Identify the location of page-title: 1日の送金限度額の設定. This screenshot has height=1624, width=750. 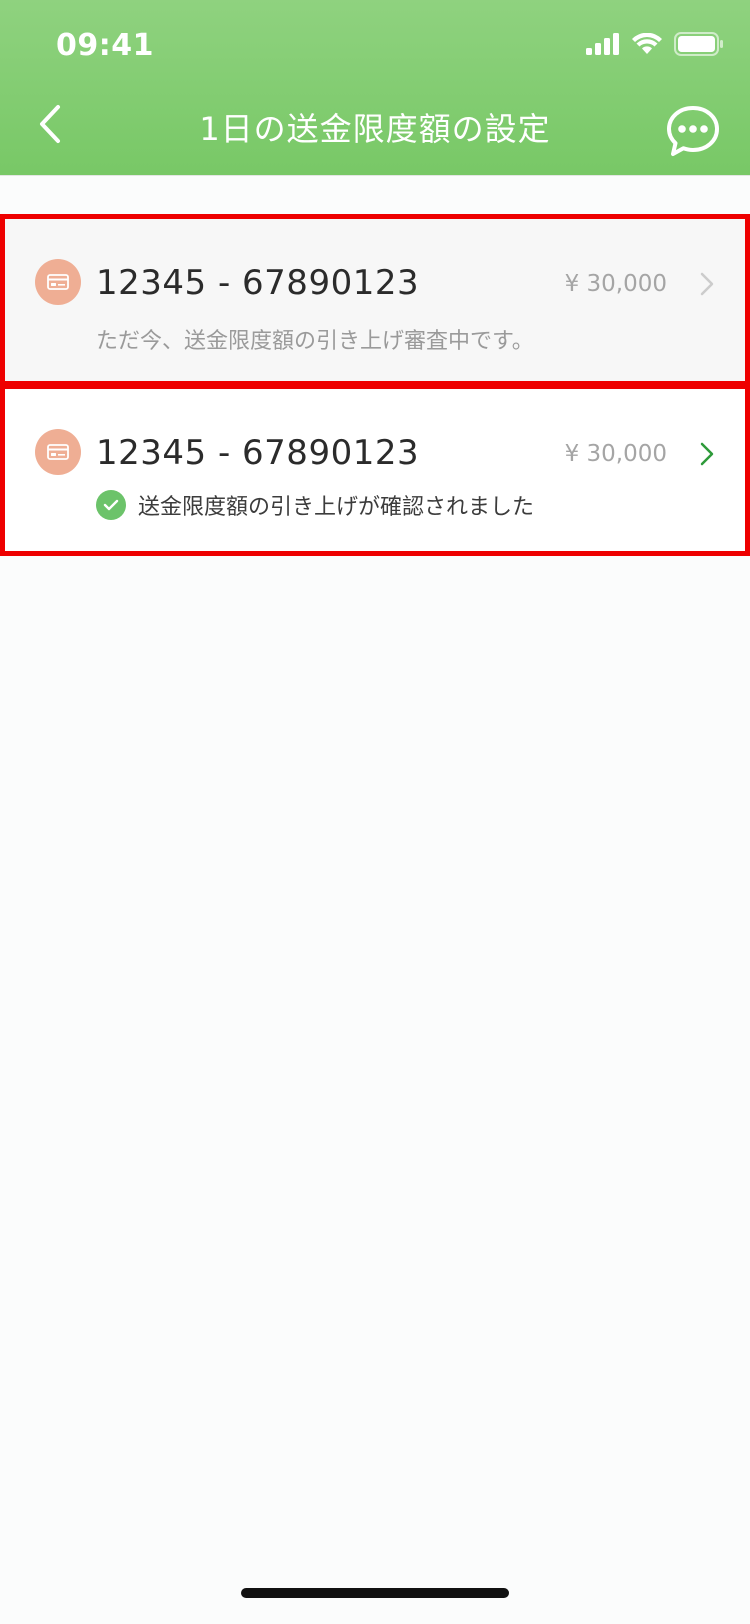
(375, 129).